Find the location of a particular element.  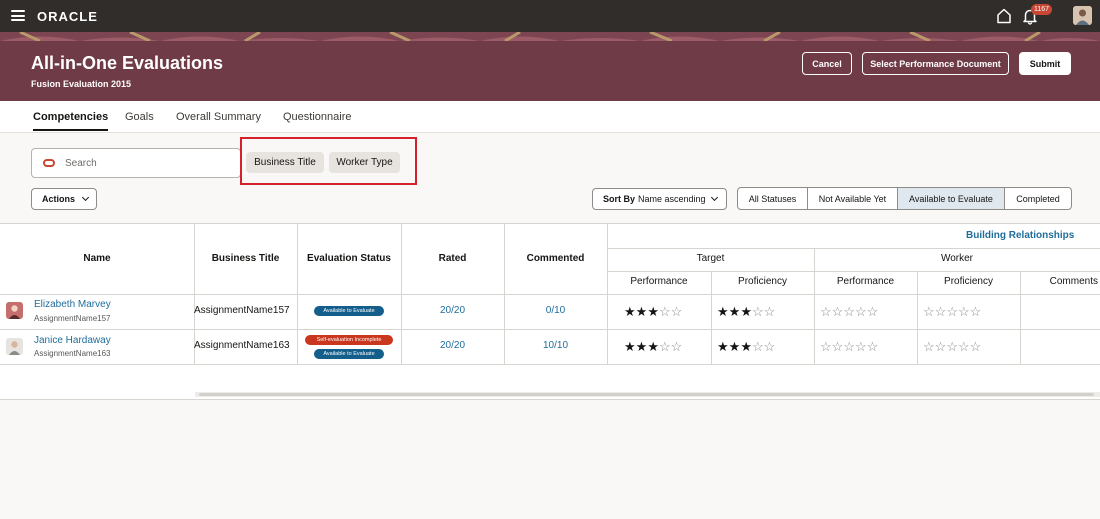

actions-menu-button: Actions is located at coordinates (64, 199).